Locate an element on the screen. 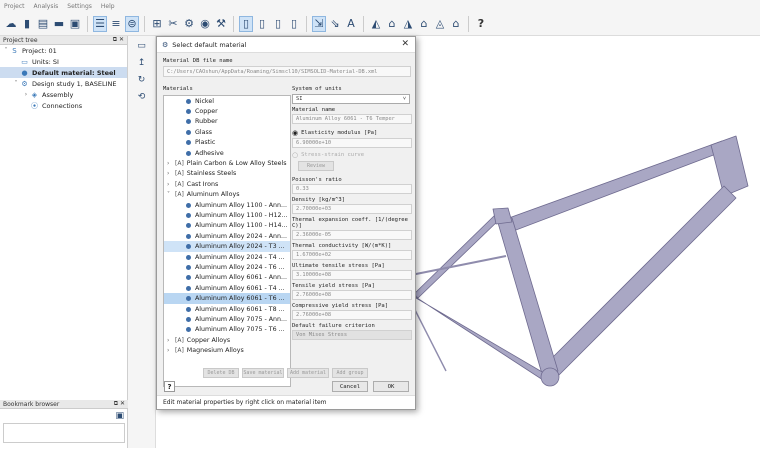  project-tree-item: ⦿ Connections is located at coordinates (63, 105).